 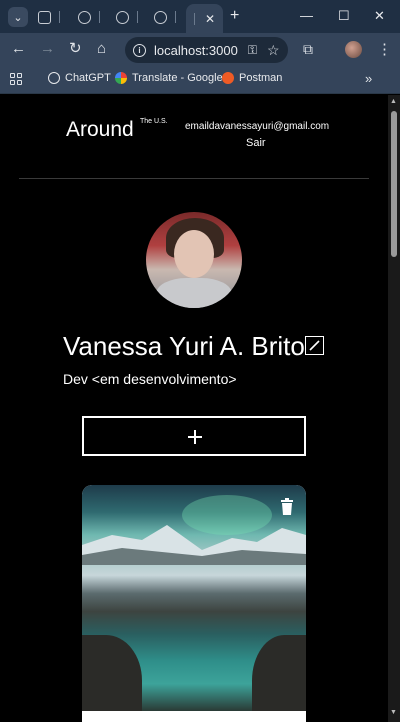 I want to click on browser-tab-bar: ⌄ ✕ + — ☐ ✕, so click(x=200, y=16).